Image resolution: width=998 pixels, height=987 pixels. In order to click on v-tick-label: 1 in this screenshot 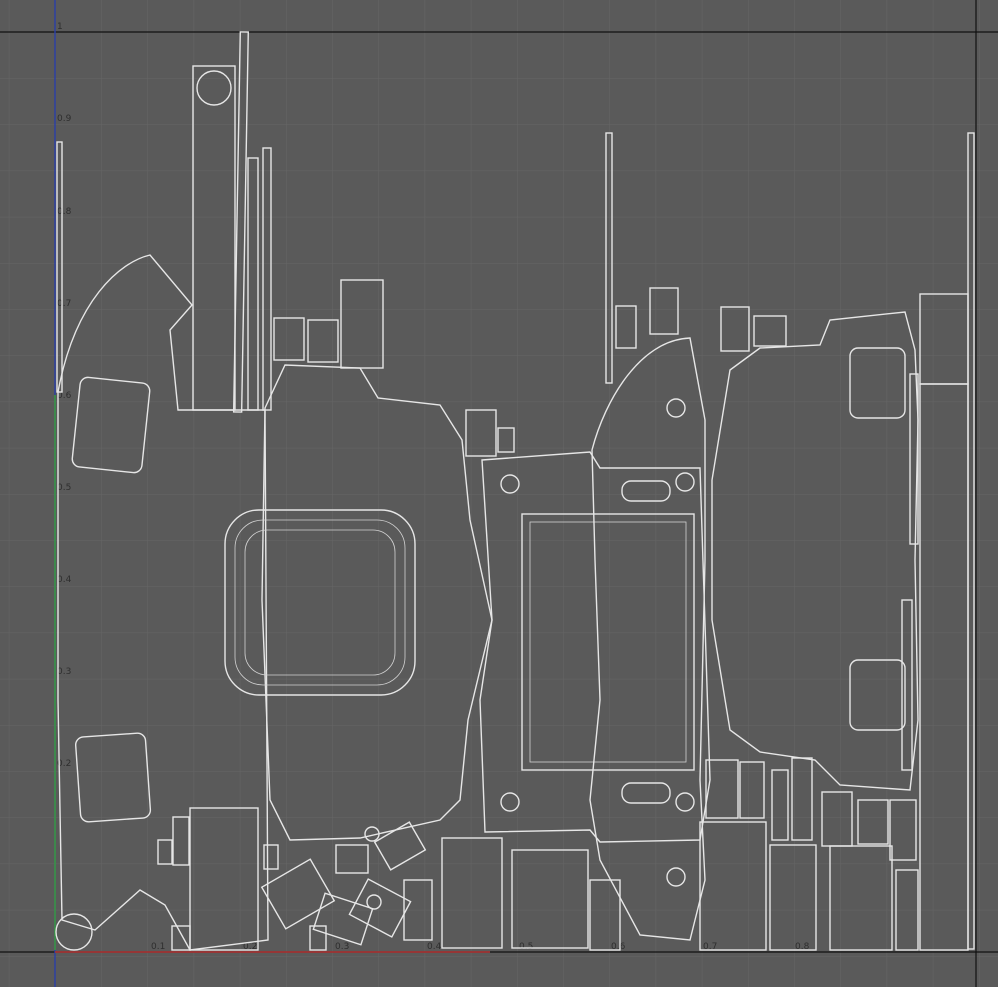, I will do `click(60, 27)`.